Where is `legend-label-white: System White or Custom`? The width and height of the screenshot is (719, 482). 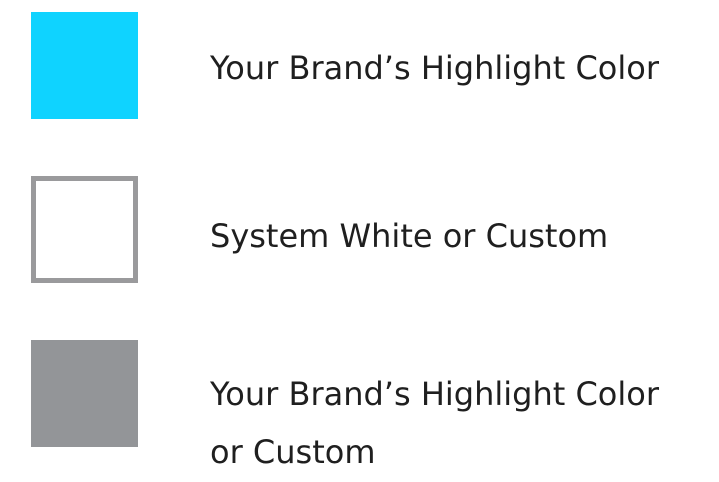 legend-label-white: System White or Custom is located at coordinates (409, 236).